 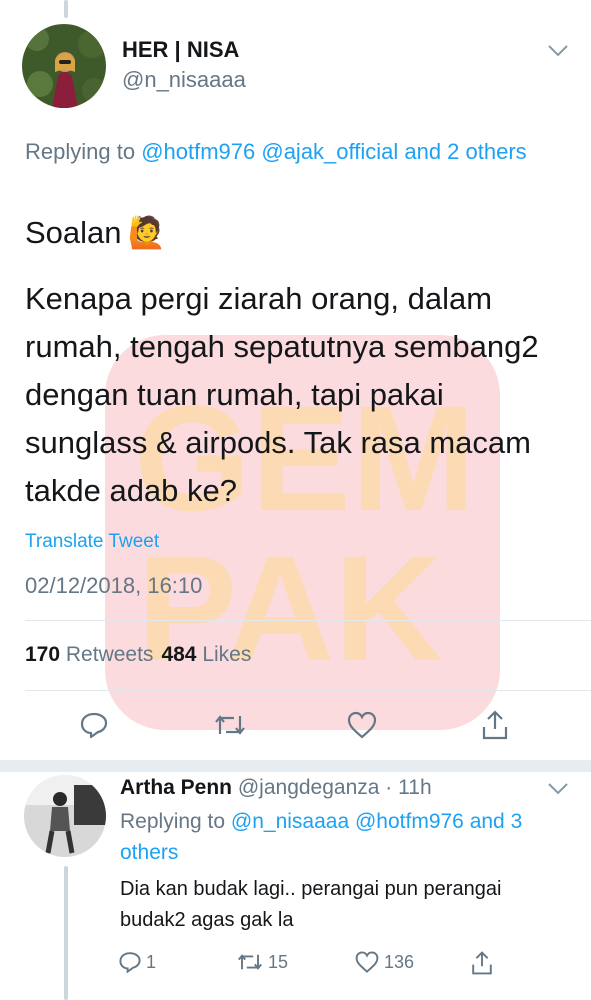 I want to click on reply-handle: @jangdeganza, so click(x=309, y=787).